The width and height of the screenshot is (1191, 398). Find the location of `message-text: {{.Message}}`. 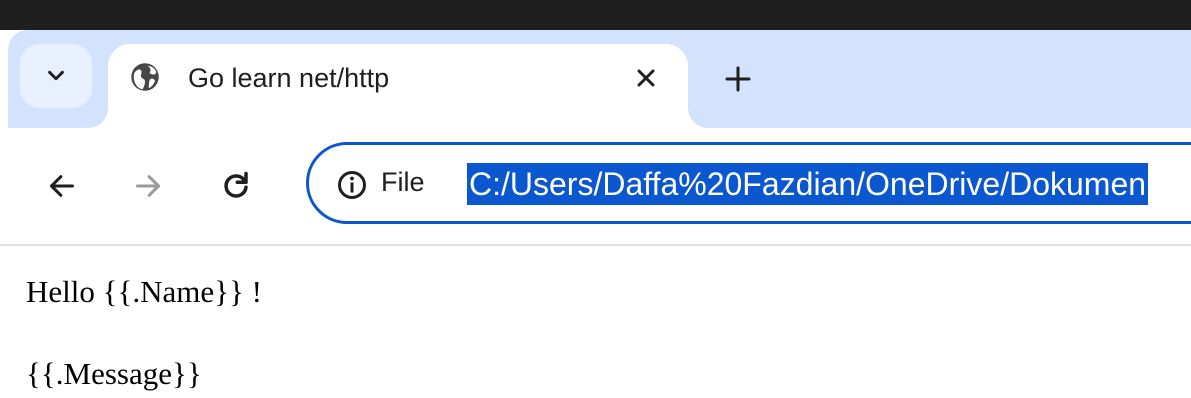

message-text: {{.Message}} is located at coordinates (114, 373).